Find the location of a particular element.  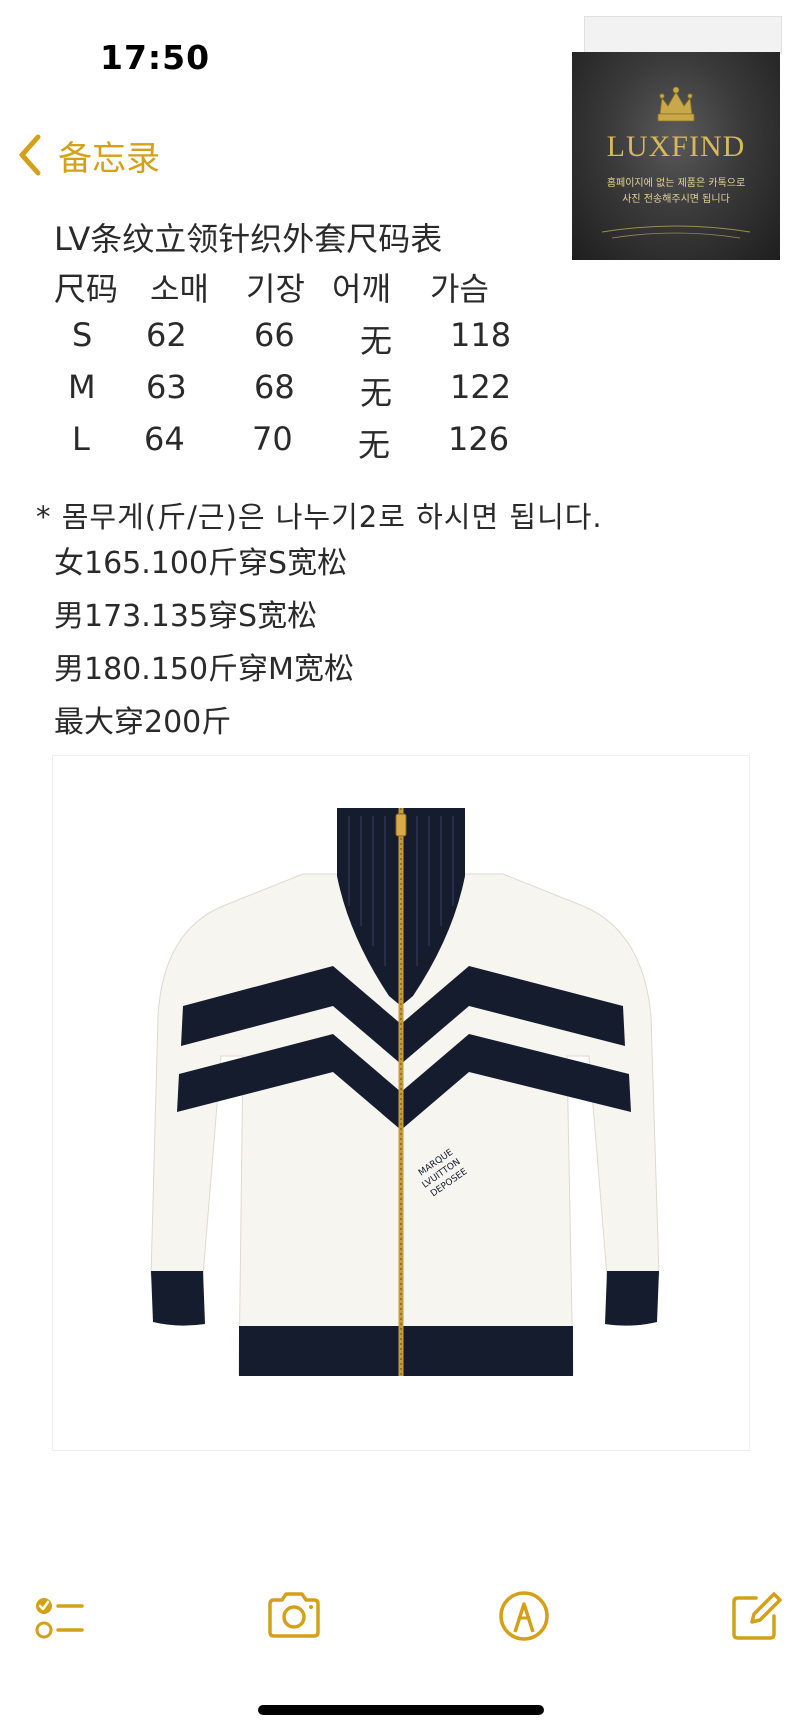

watermark-top-strip is located at coordinates (683, 35).